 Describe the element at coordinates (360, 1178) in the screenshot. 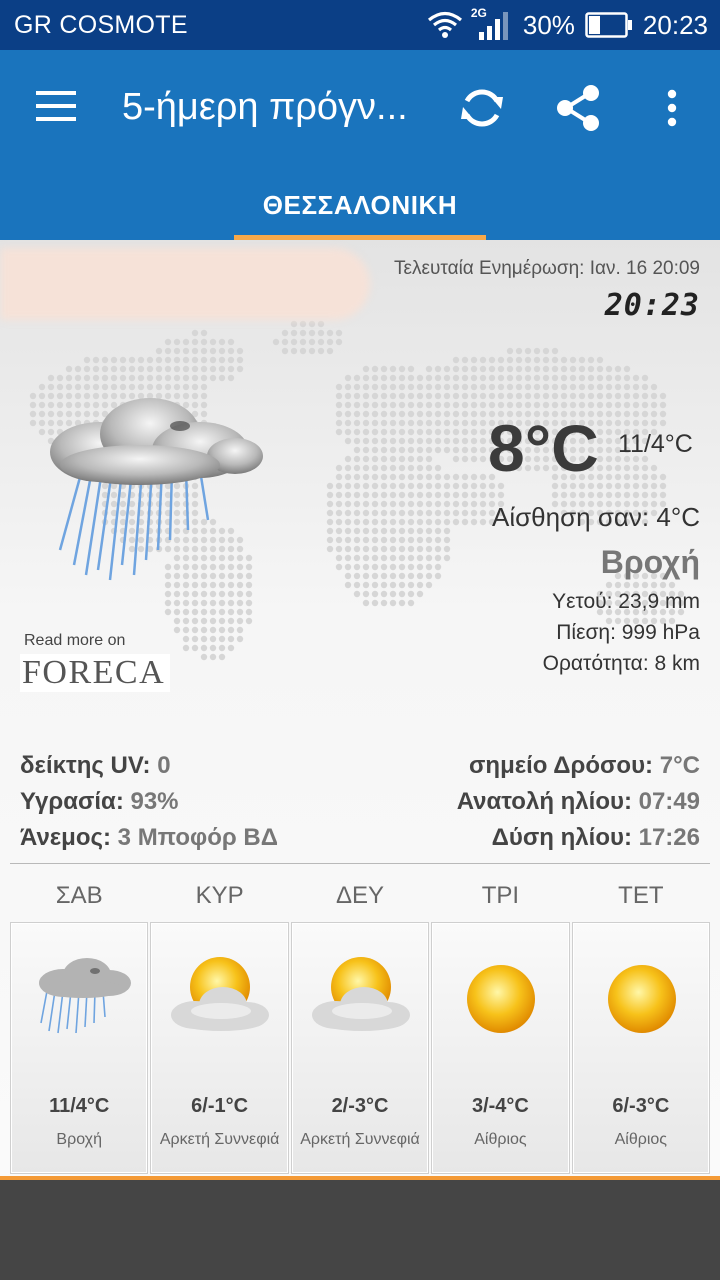

I see `bottom-accent-line` at that location.